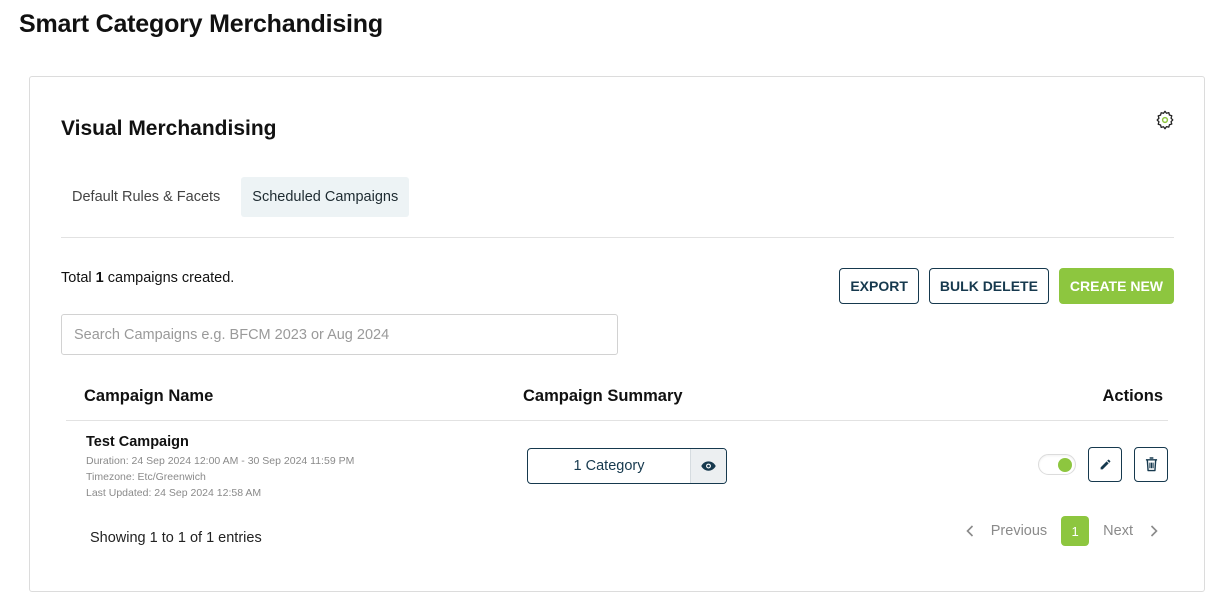 The width and height of the screenshot is (1226, 610). I want to click on campaign-summary-button: 1 Category, so click(627, 466).